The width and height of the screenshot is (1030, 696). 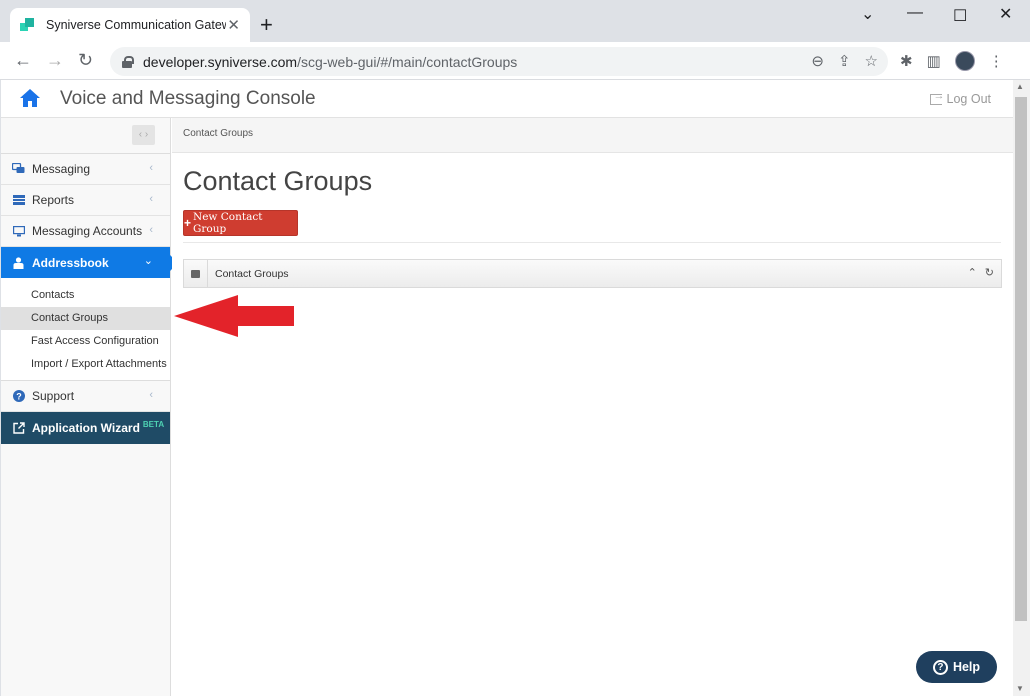 What do you see at coordinates (1005, 14) in the screenshot?
I see `close-window-icon: ✕` at bounding box center [1005, 14].